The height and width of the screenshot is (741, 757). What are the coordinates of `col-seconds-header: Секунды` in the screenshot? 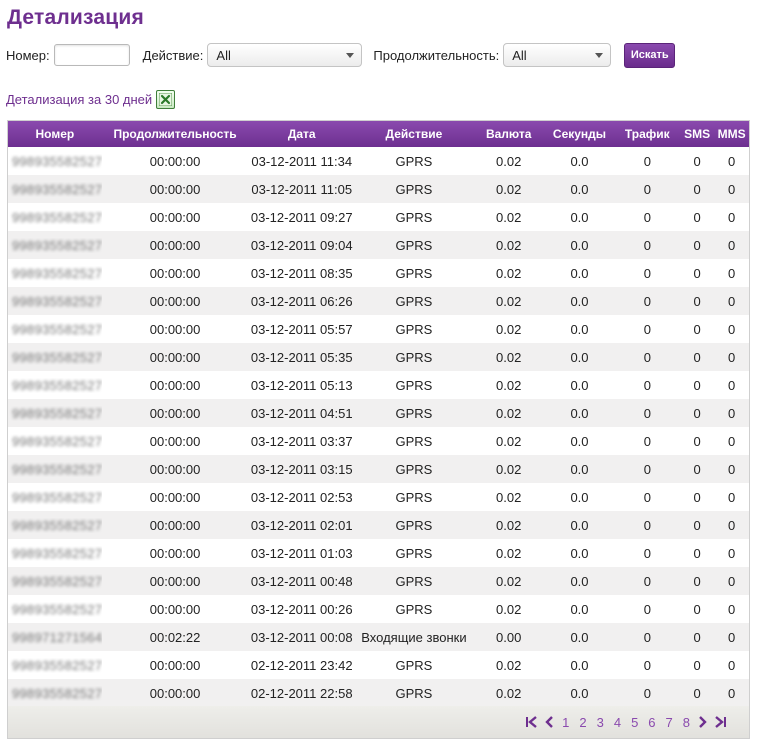 It's located at (580, 134).